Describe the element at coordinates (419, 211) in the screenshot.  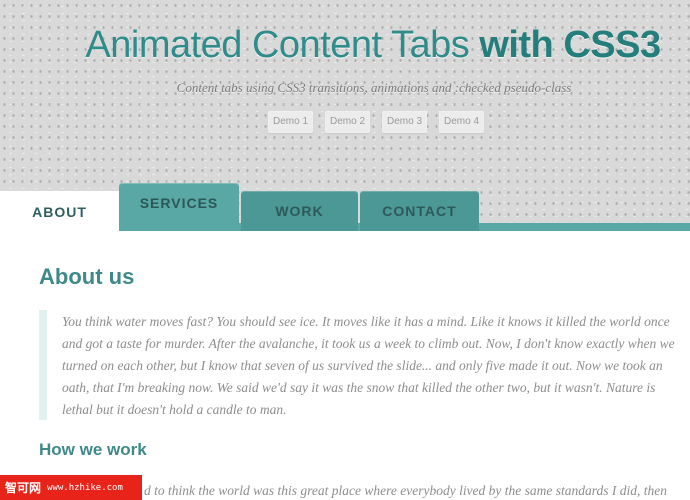
I see `tab-contact: CONTACT` at that location.